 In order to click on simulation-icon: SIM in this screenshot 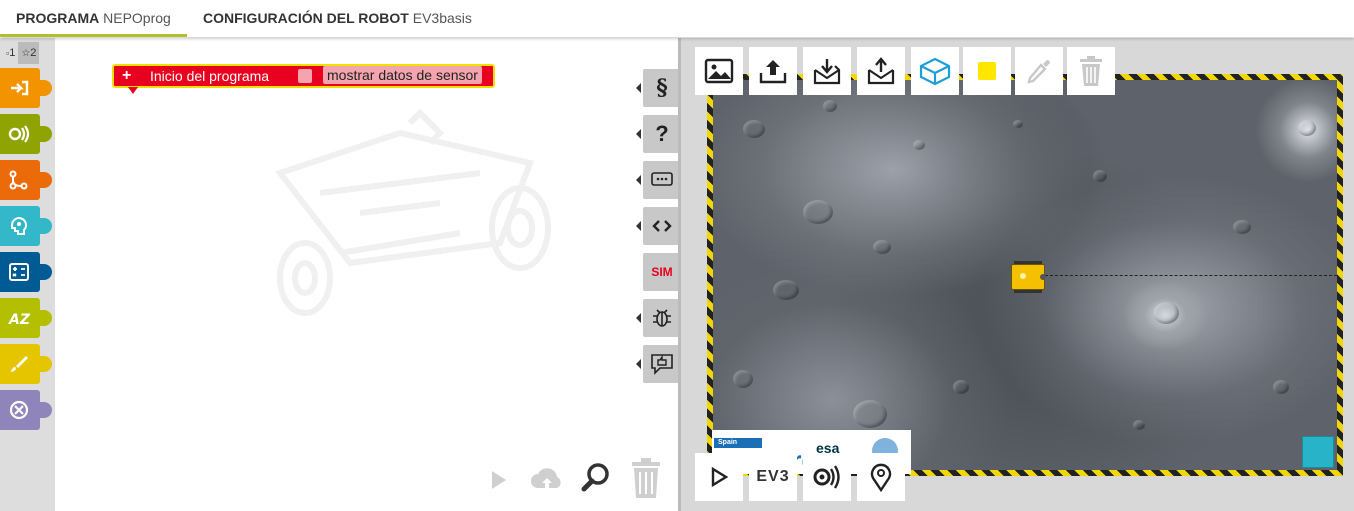, I will do `click(662, 272)`.